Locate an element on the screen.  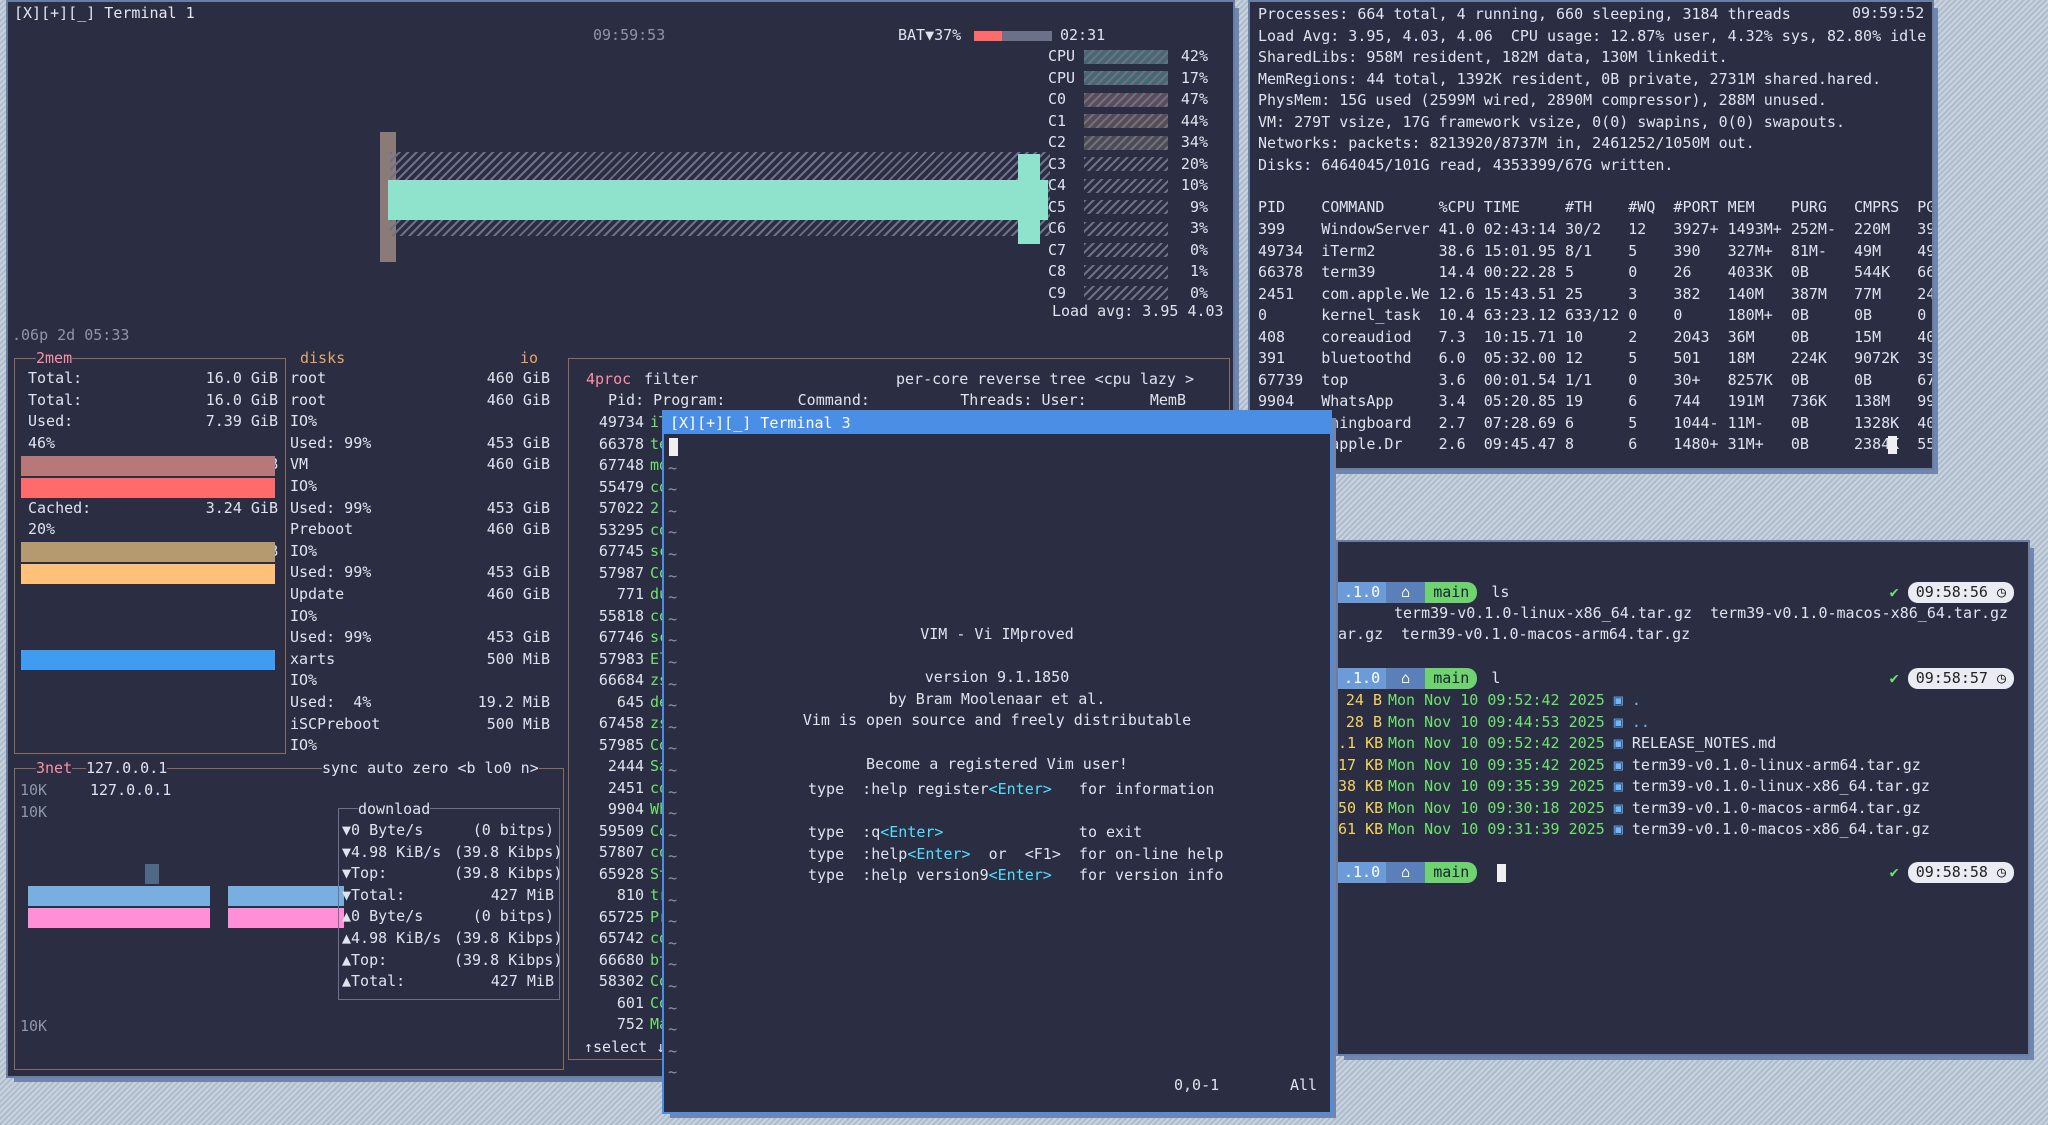
disk-value: 453 GiB is located at coordinates (518, 637).